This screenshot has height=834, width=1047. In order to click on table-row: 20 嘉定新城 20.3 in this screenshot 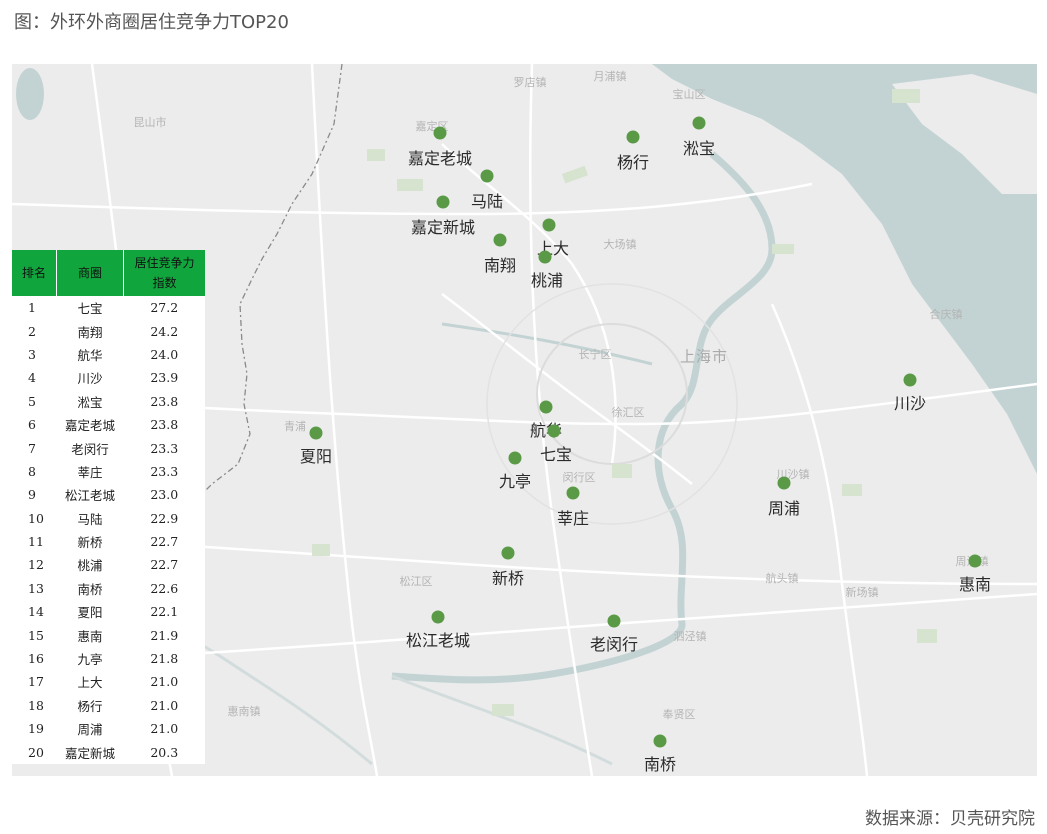, I will do `click(108, 751)`.